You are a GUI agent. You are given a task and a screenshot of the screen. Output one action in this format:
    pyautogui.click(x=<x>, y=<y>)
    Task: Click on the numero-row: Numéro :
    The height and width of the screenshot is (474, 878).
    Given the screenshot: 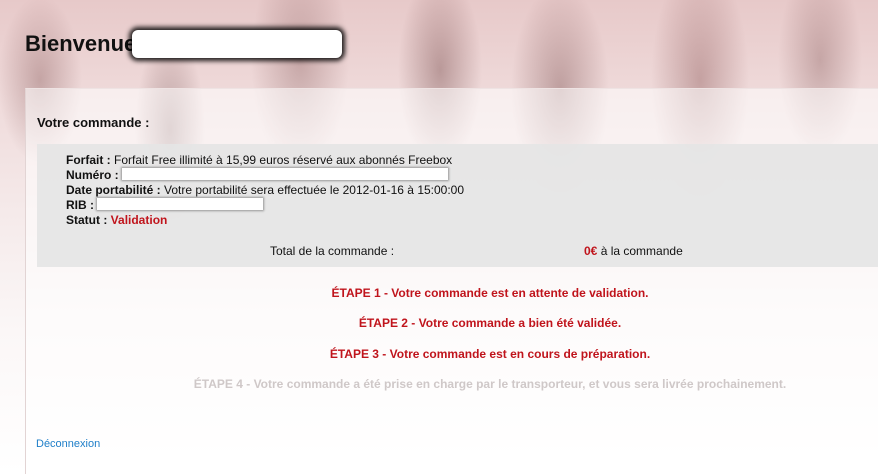 What is the action you would take?
    pyautogui.click(x=257, y=175)
    